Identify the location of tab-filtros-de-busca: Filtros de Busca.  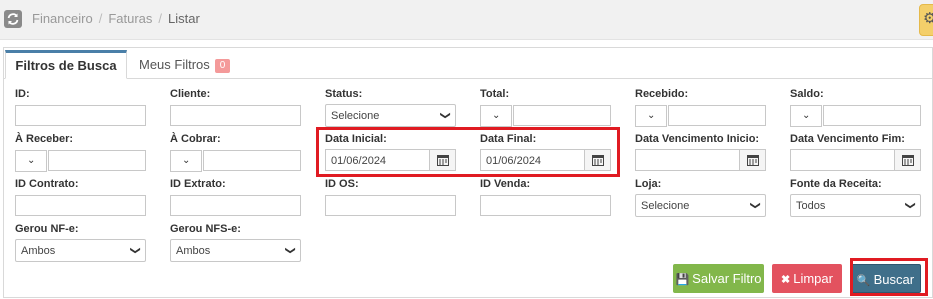
(66, 64).